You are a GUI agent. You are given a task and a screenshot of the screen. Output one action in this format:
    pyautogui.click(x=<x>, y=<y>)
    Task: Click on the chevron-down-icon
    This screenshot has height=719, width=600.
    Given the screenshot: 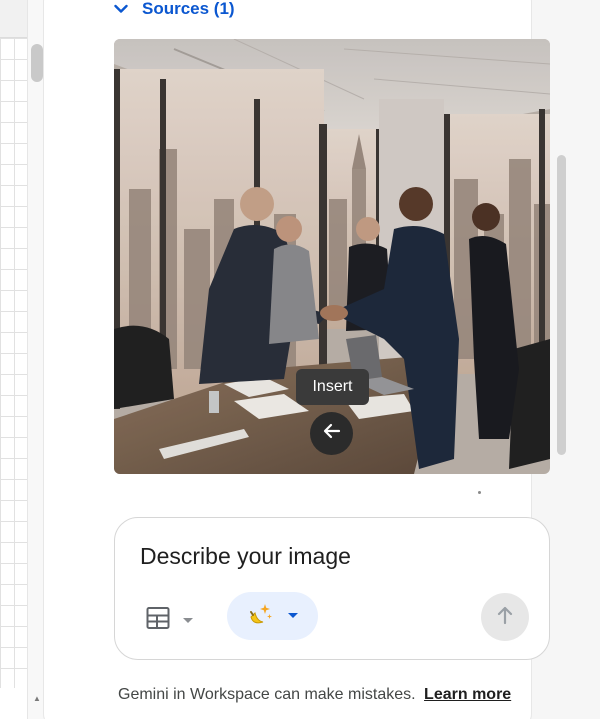 What is the action you would take?
    pyautogui.click(x=121, y=9)
    